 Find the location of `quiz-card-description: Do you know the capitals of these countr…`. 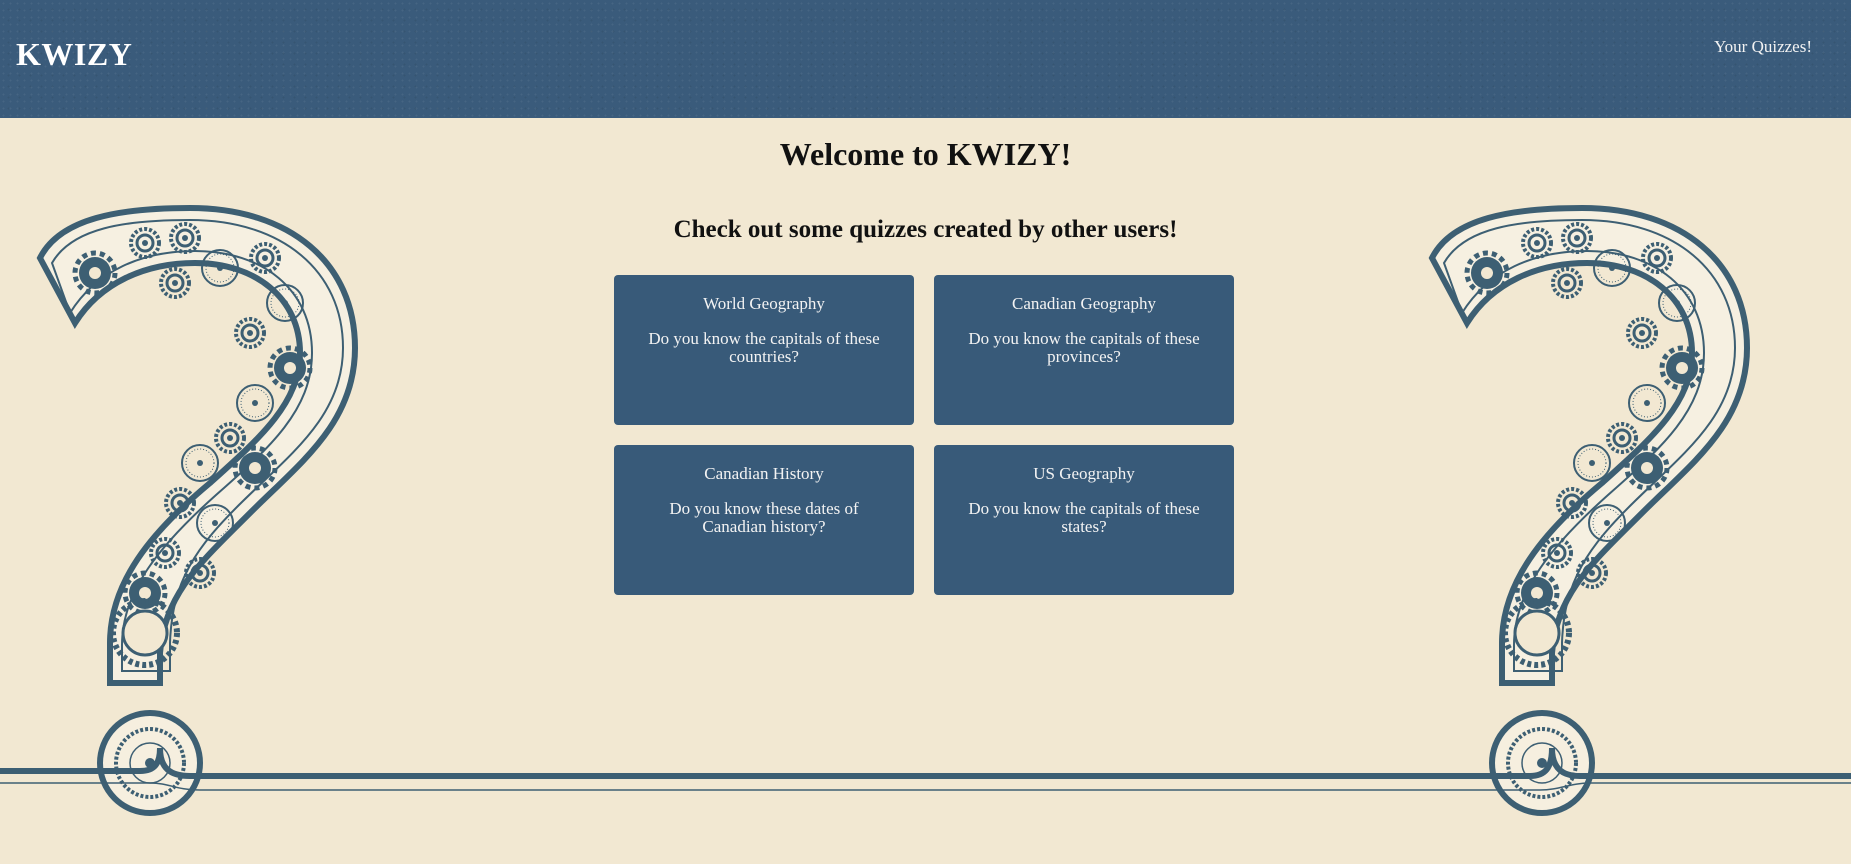

quiz-card-description: Do you know the capitals of these countr… is located at coordinates (764, 347).